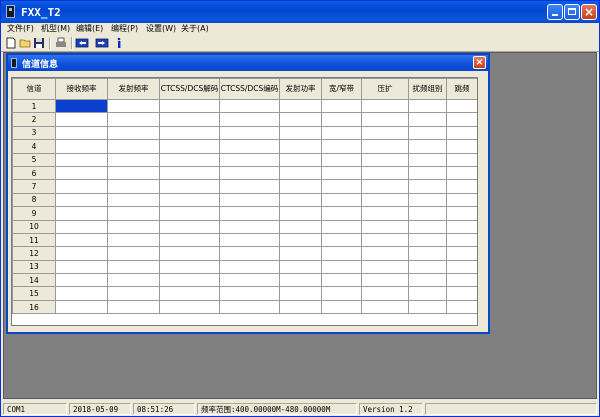  What do you see at coordinates (34, 146) in the screenshot?
I see `row-header: 4` at bounding box center [34, 146].